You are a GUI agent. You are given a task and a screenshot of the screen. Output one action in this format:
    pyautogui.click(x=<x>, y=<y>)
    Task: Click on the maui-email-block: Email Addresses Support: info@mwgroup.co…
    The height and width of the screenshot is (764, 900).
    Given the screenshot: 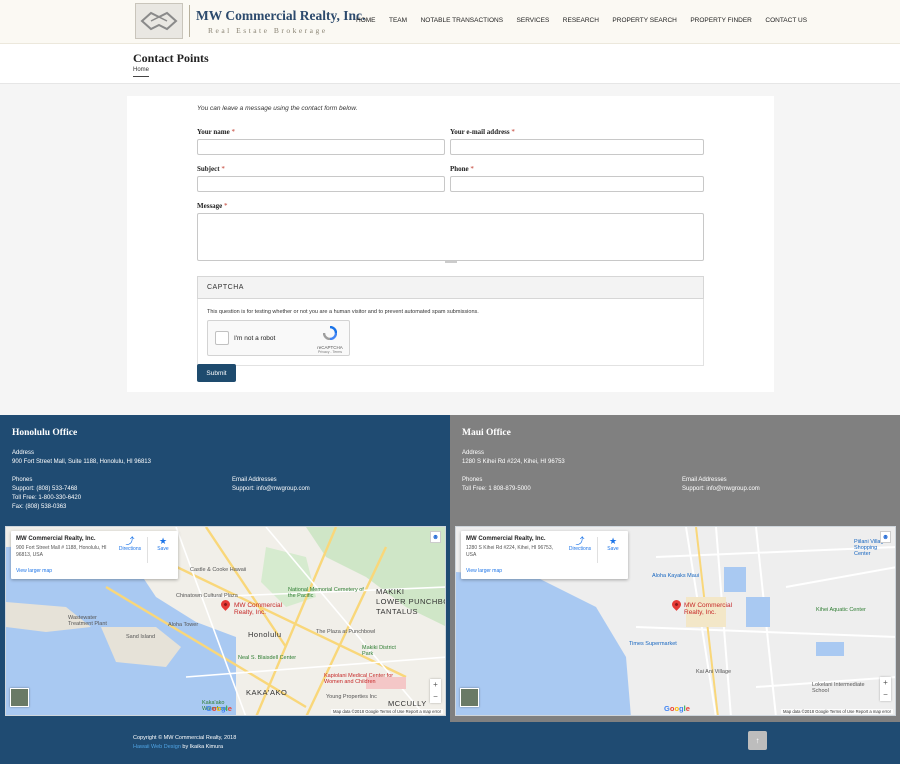 What is the action you would take?
    pyautogui.click(x=721, y=485)
    